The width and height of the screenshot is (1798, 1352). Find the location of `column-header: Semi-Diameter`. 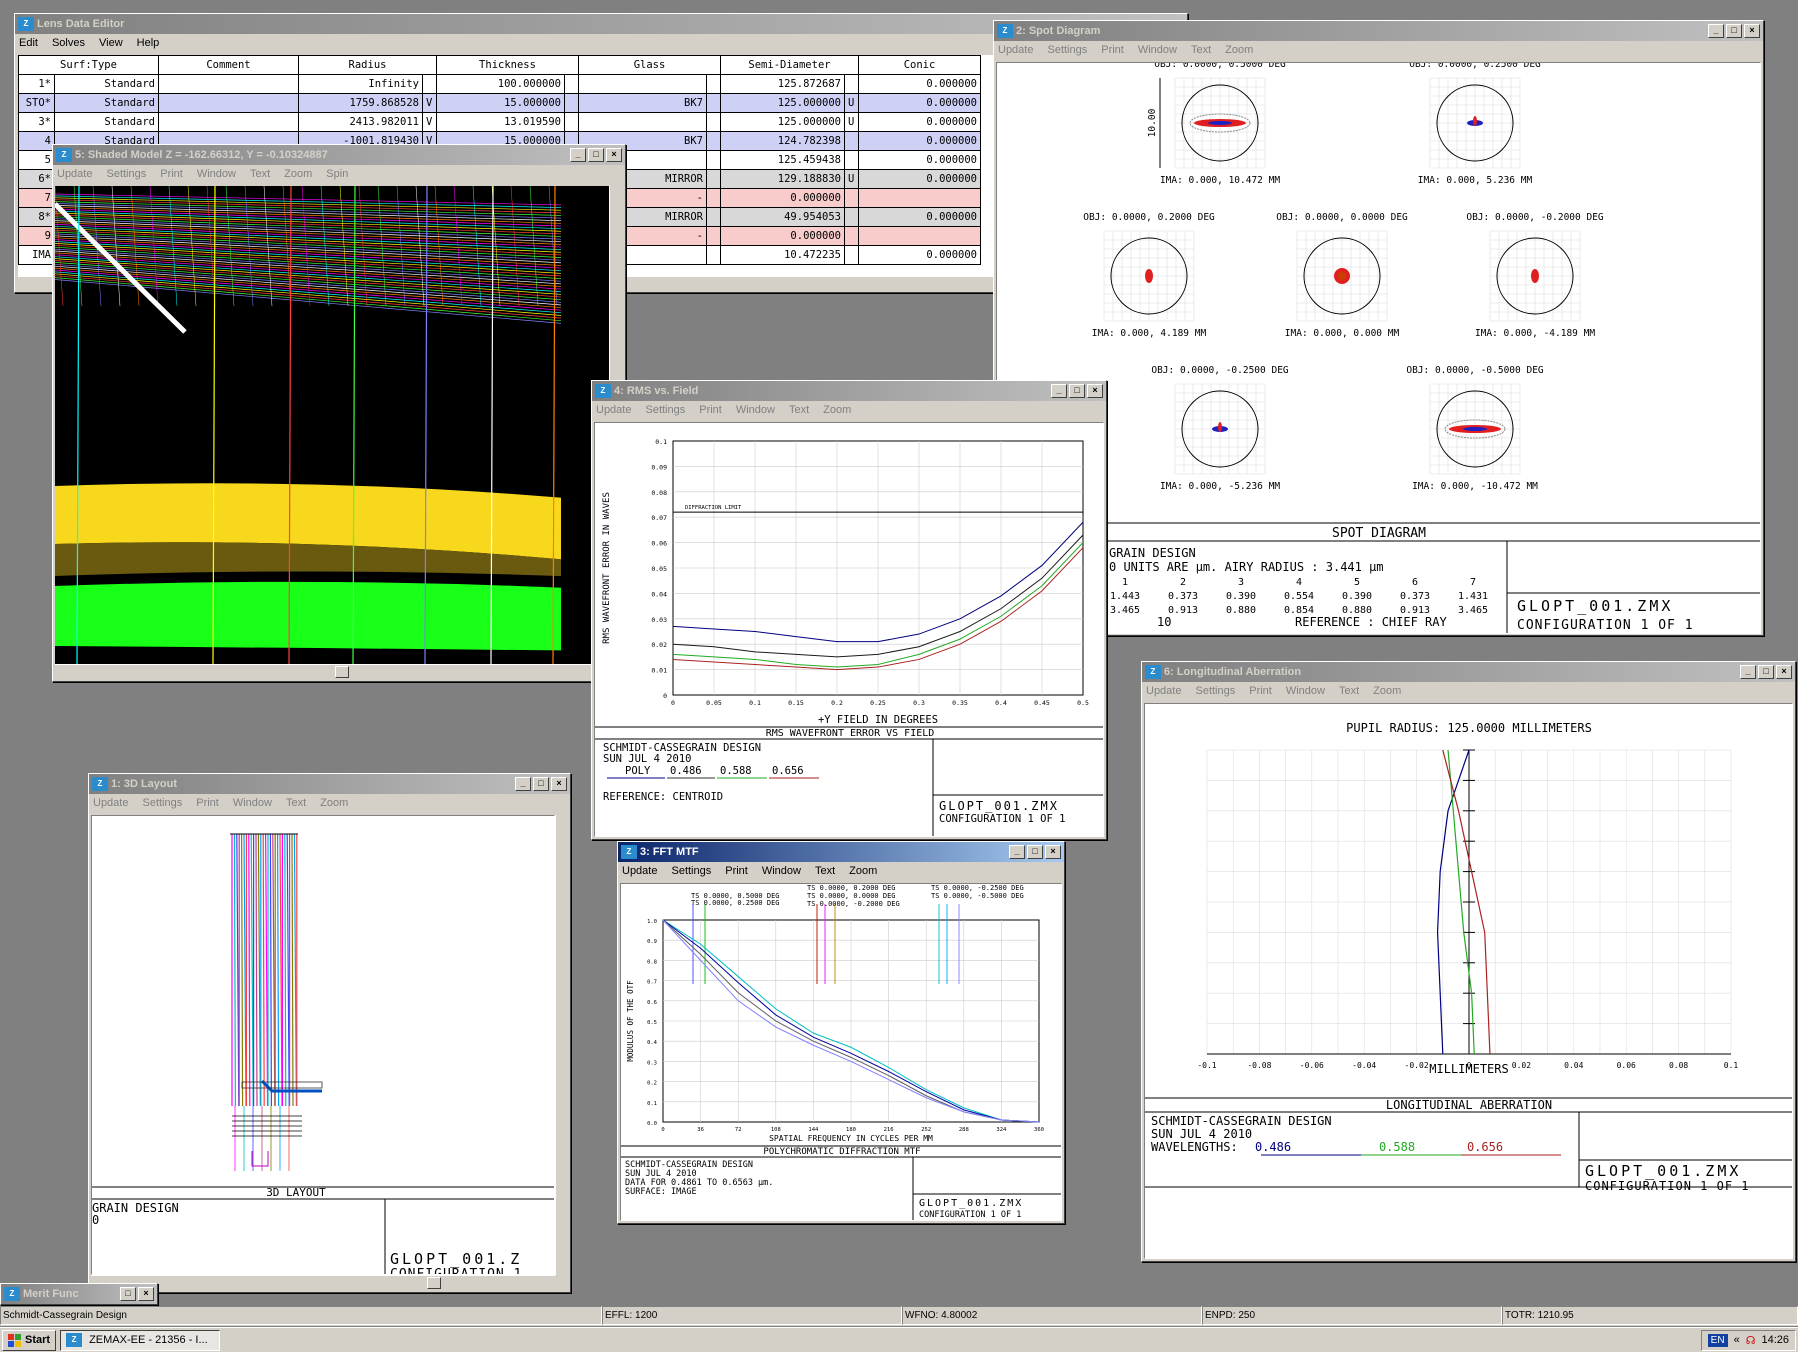

column-header: Semi-Diameter is located at coordinates (789, 65).